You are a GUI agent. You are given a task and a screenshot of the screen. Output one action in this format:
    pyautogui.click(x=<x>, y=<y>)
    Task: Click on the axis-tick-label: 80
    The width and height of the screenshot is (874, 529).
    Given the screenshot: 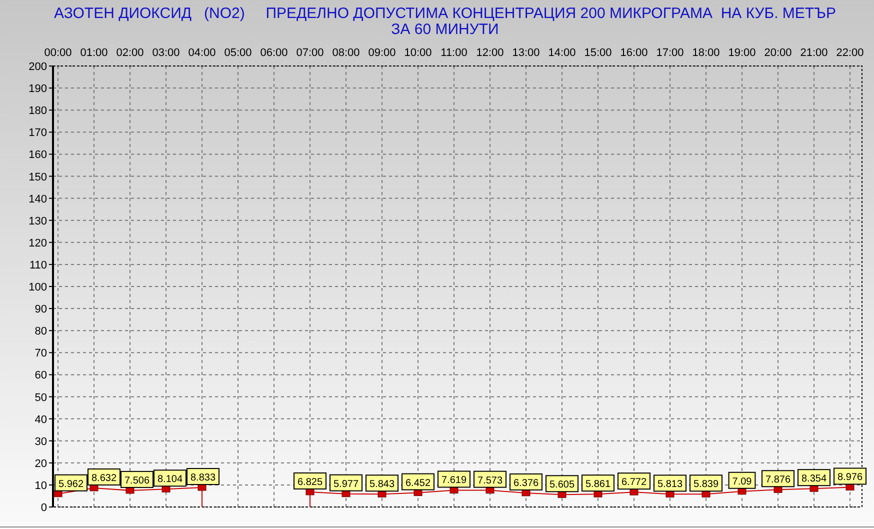 What is the action you would take?
    pyautogui.click(x=40, y=332)
    